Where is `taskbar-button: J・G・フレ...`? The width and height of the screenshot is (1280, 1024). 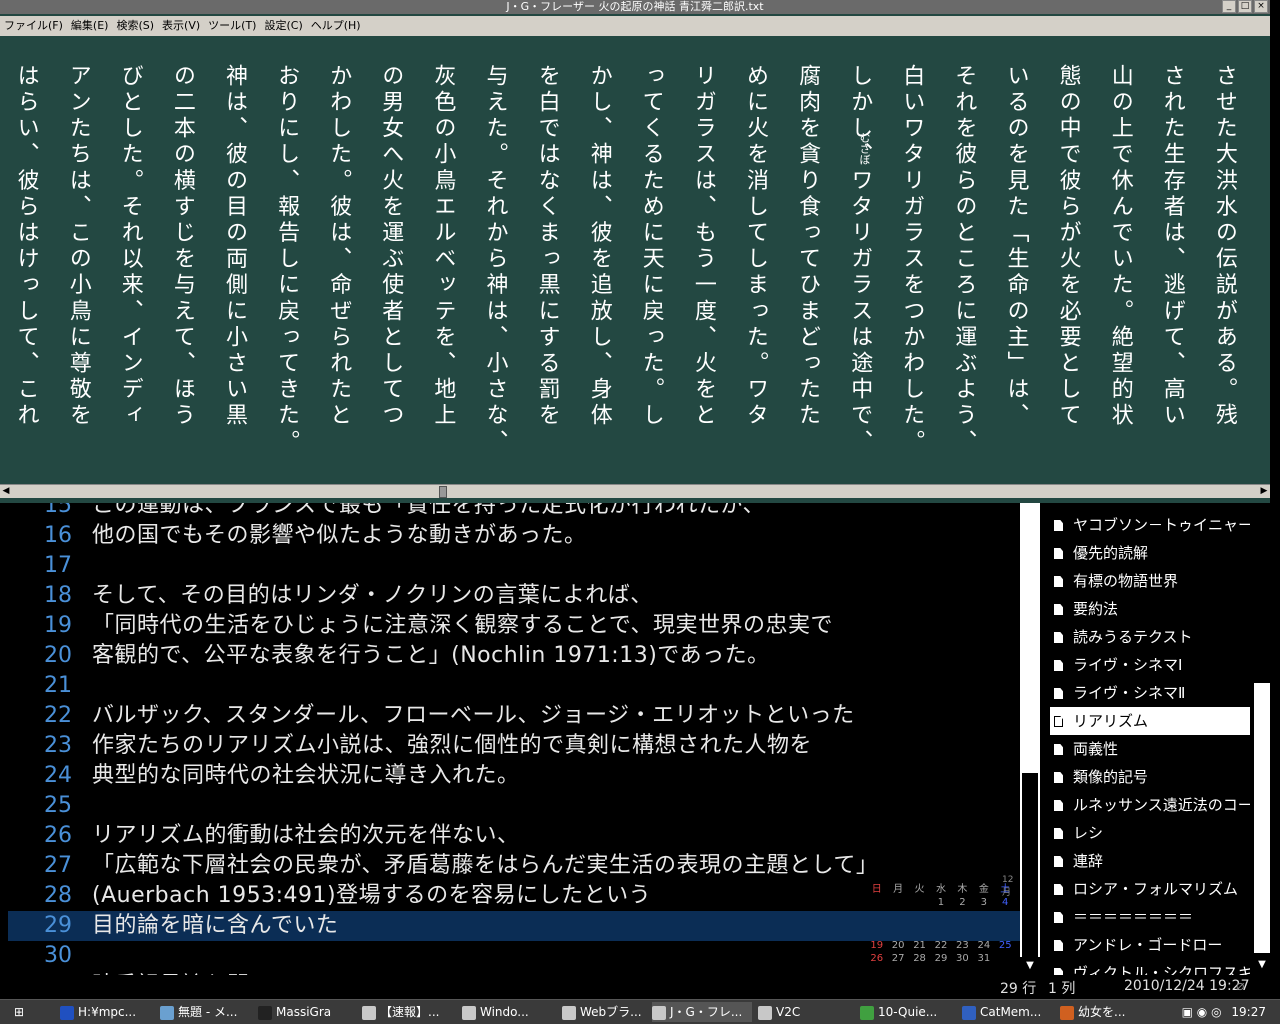 taskbar-button: J・G・フレ... is located at coordinates (702, 1012).